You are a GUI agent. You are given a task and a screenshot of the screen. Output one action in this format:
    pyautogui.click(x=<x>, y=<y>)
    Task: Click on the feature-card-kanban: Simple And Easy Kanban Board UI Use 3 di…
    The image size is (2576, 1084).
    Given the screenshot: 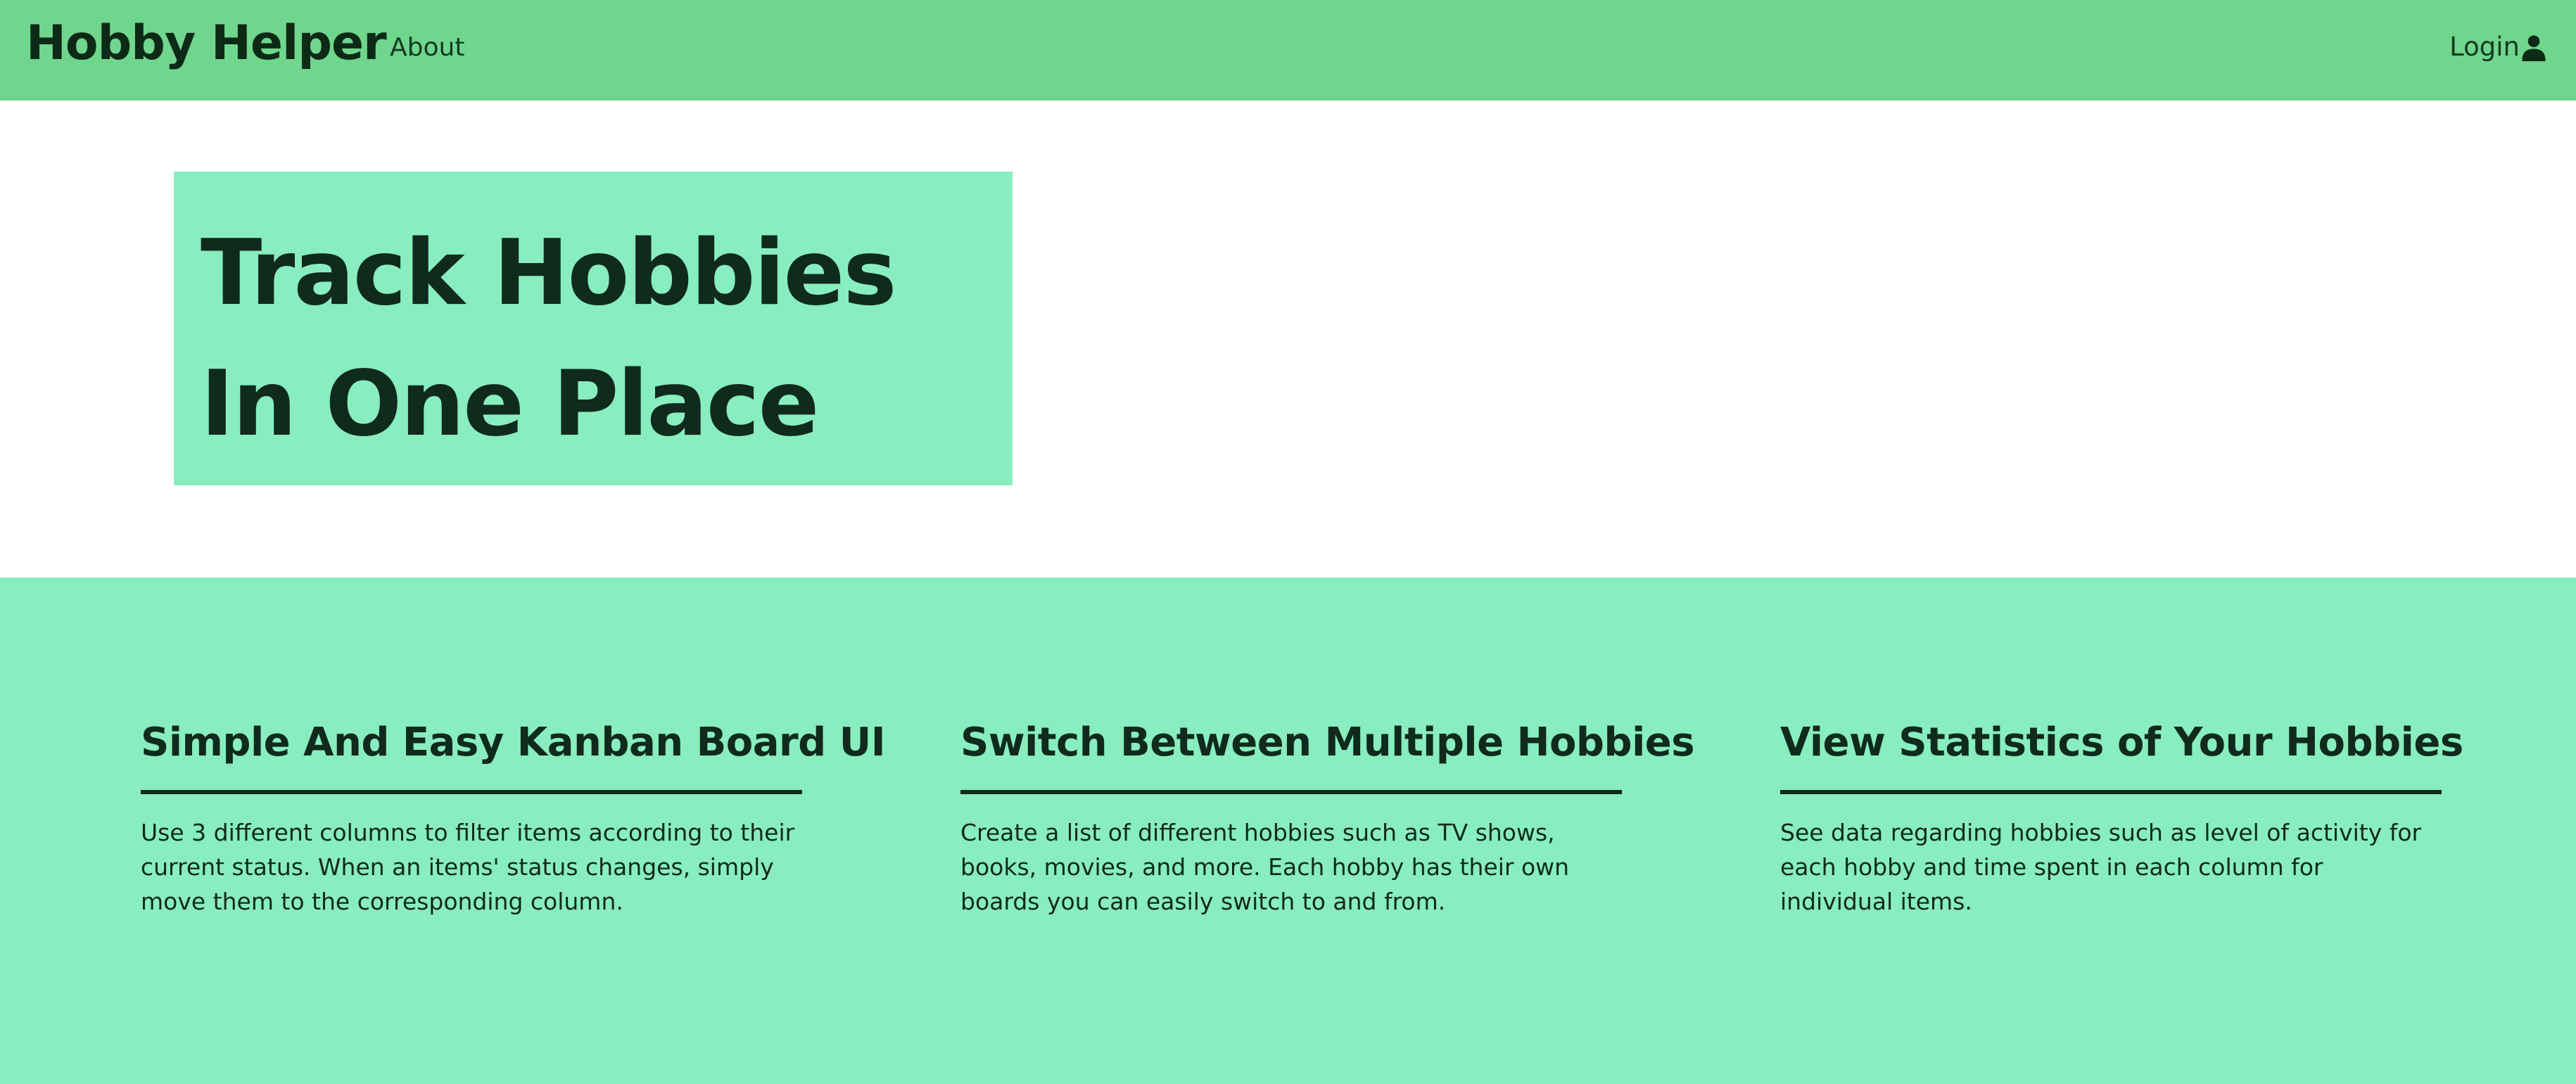 What is the action you would take?
    pyautogui.click(x=513, y=820)
    